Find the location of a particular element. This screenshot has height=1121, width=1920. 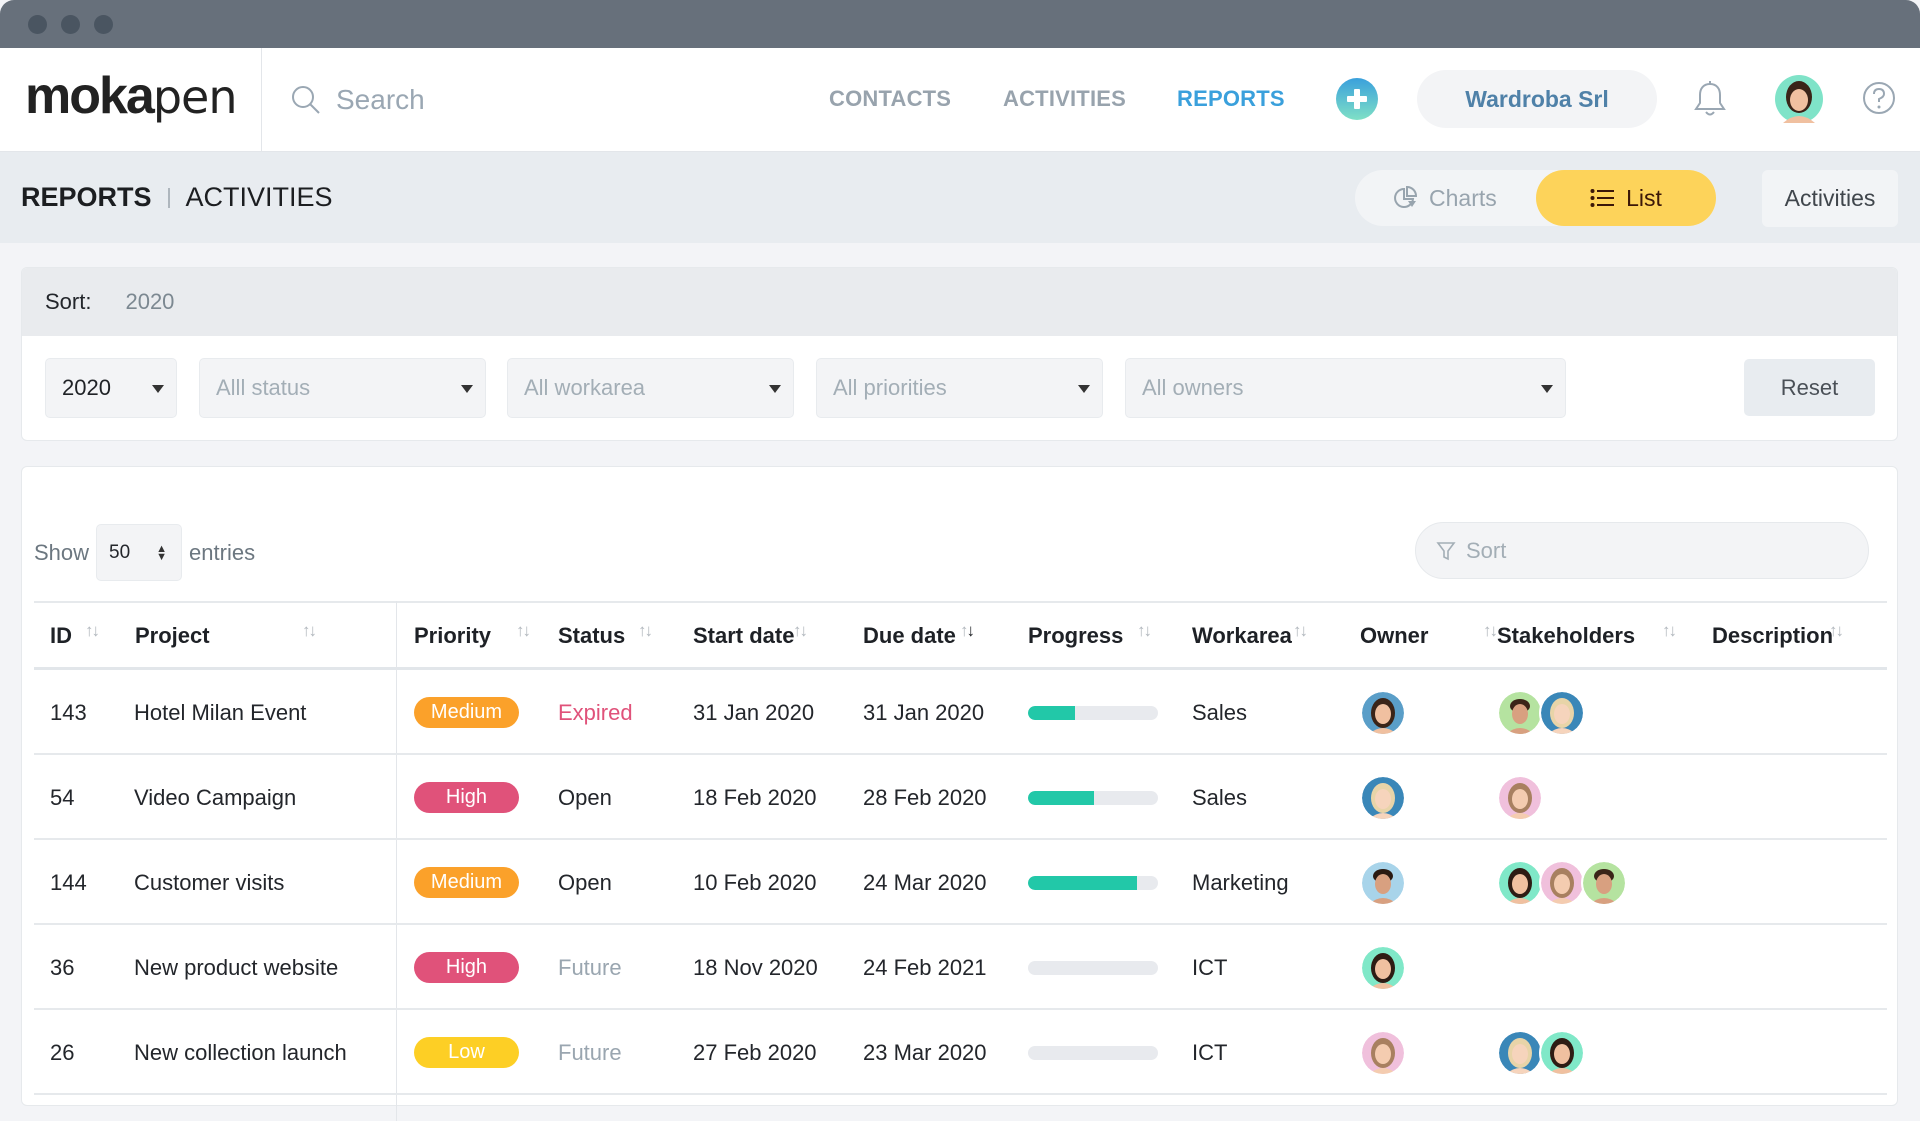

window-maximize-button is located at coordinates (103, 24).